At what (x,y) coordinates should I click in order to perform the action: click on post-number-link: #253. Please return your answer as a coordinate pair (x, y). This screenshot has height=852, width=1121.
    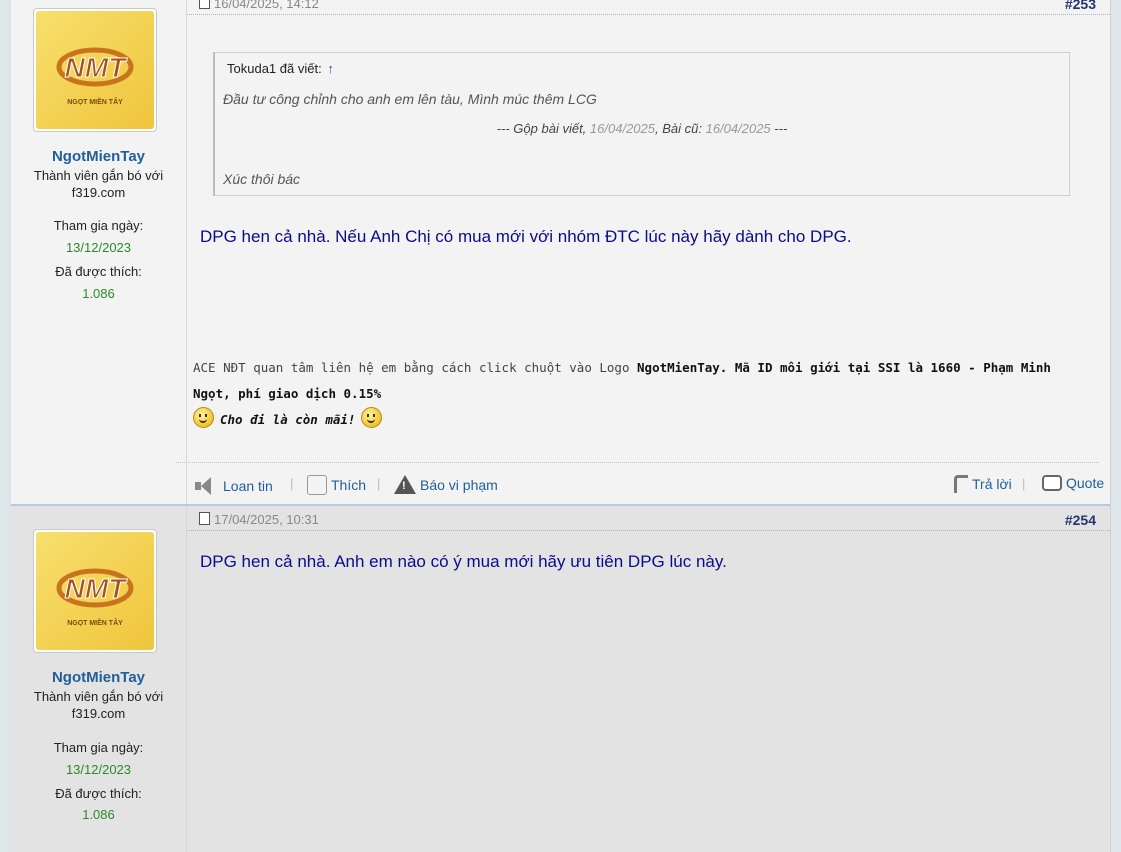
    Looking at the image, I should click on (1080, 6).